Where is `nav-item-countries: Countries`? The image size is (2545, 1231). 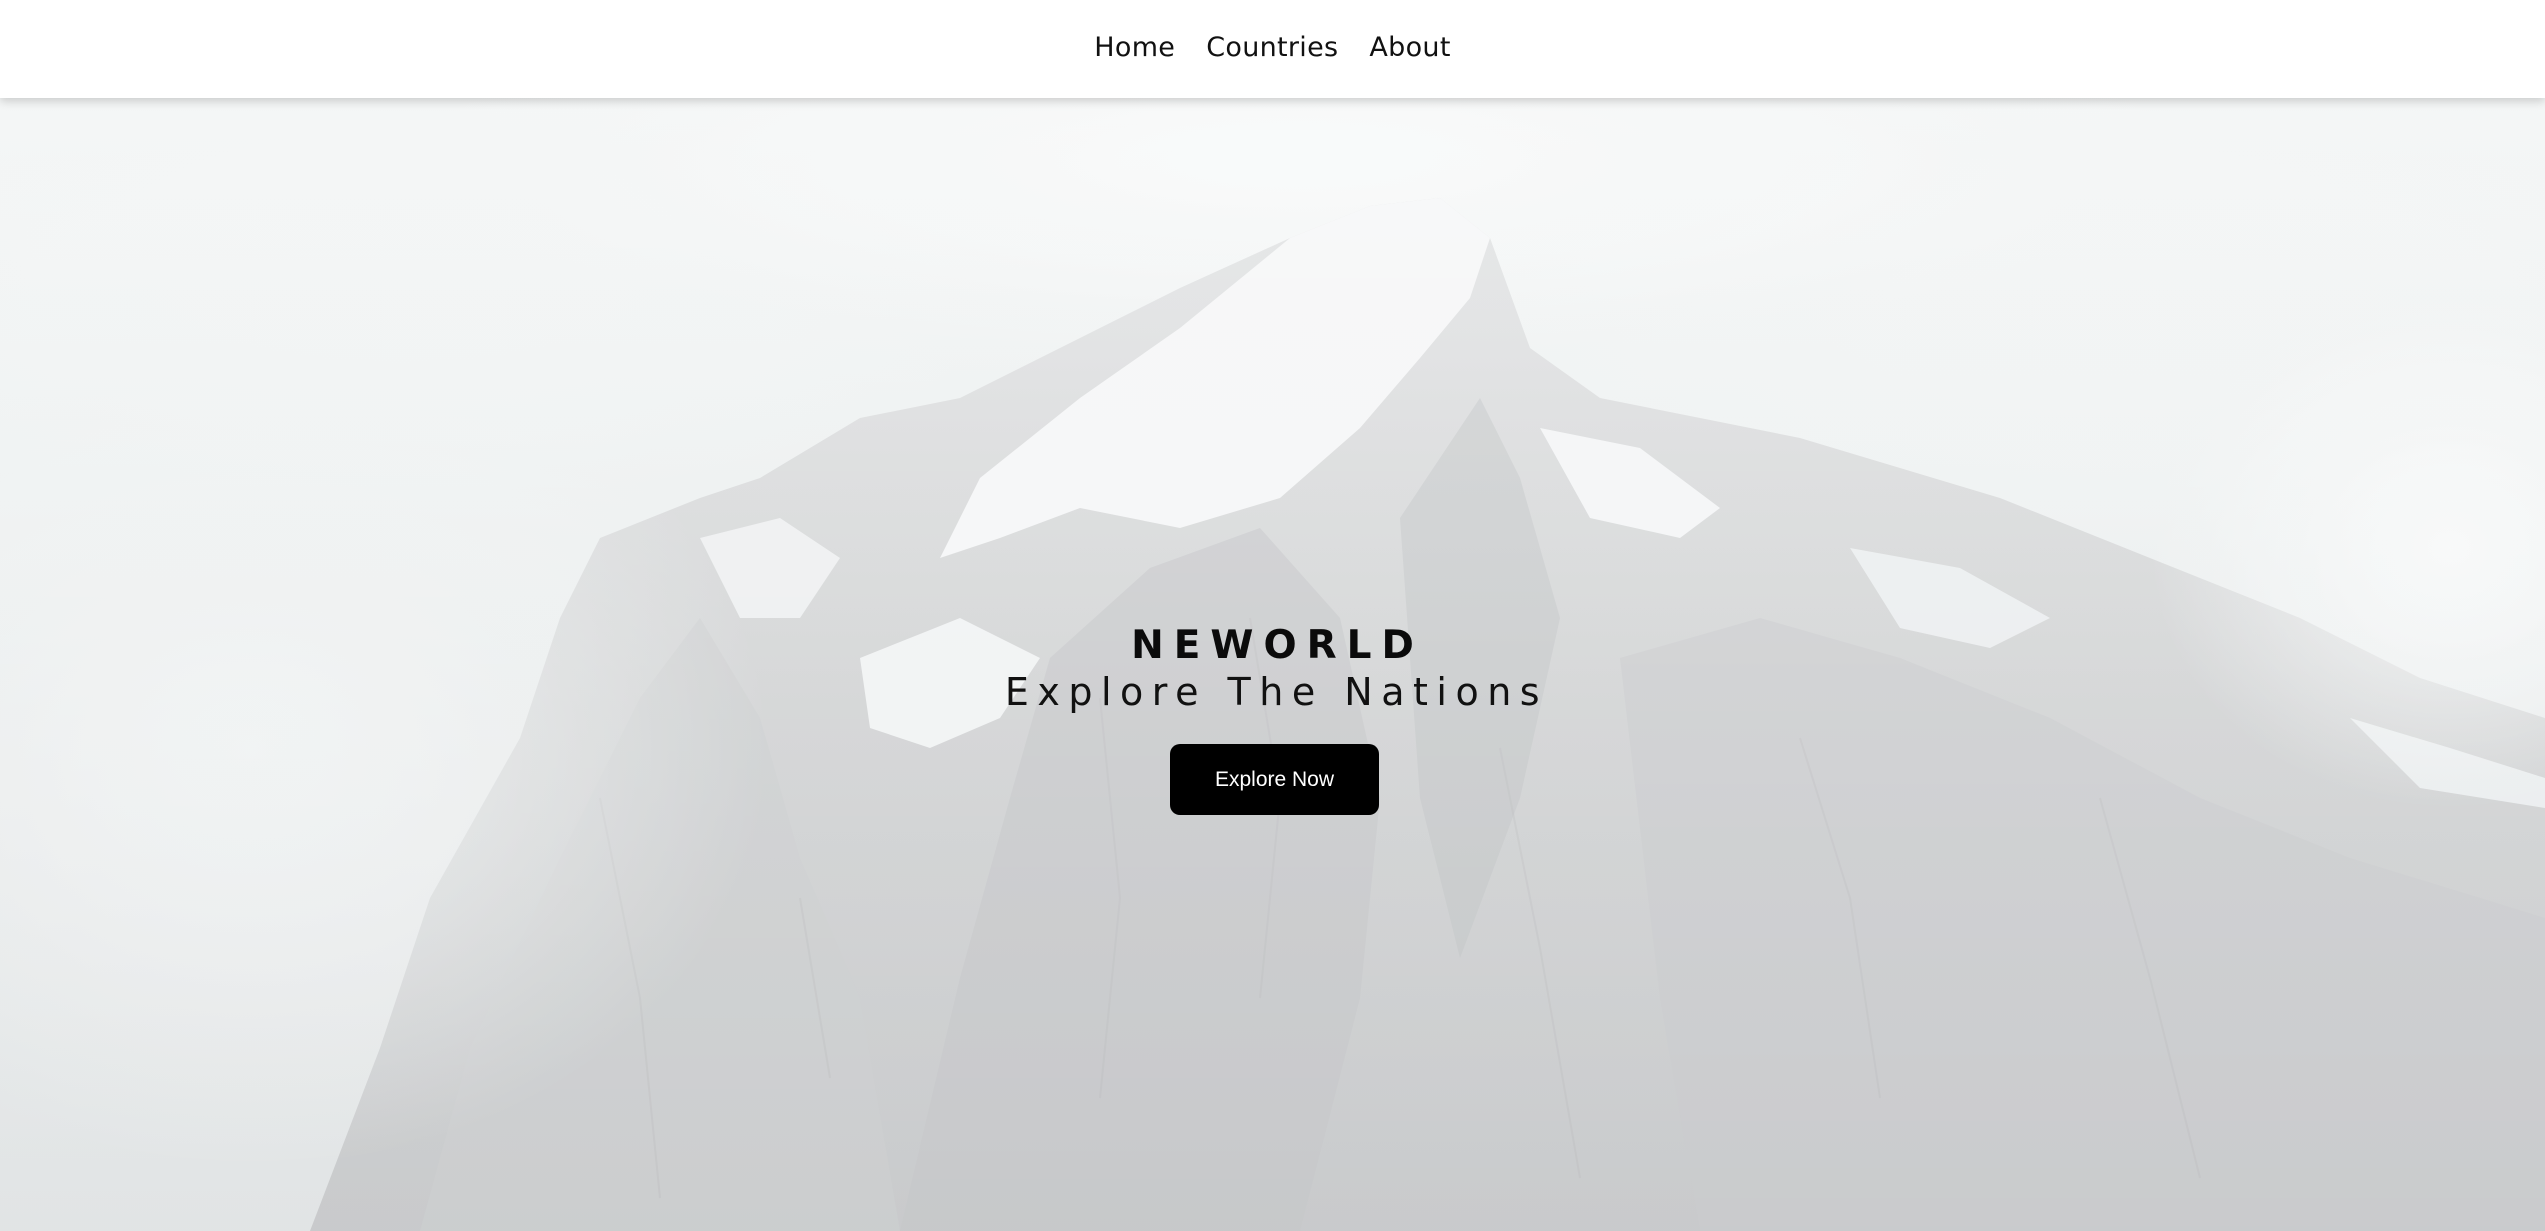
nav-item-countries: Countries is located at coordinates (1272, 47).